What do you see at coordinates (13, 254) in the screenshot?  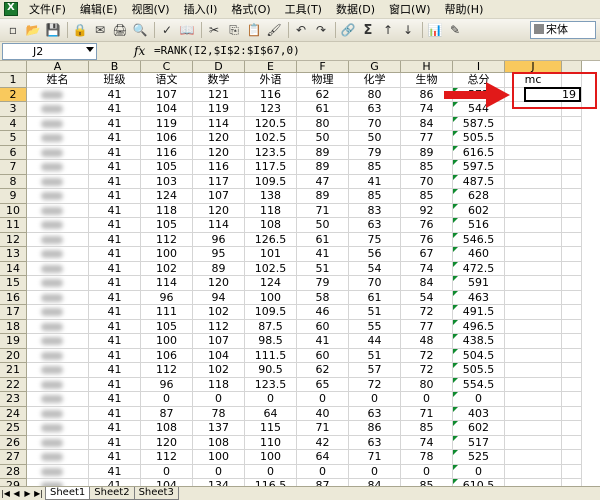 I see `row-header: 13` at bounding box center [13, 254].